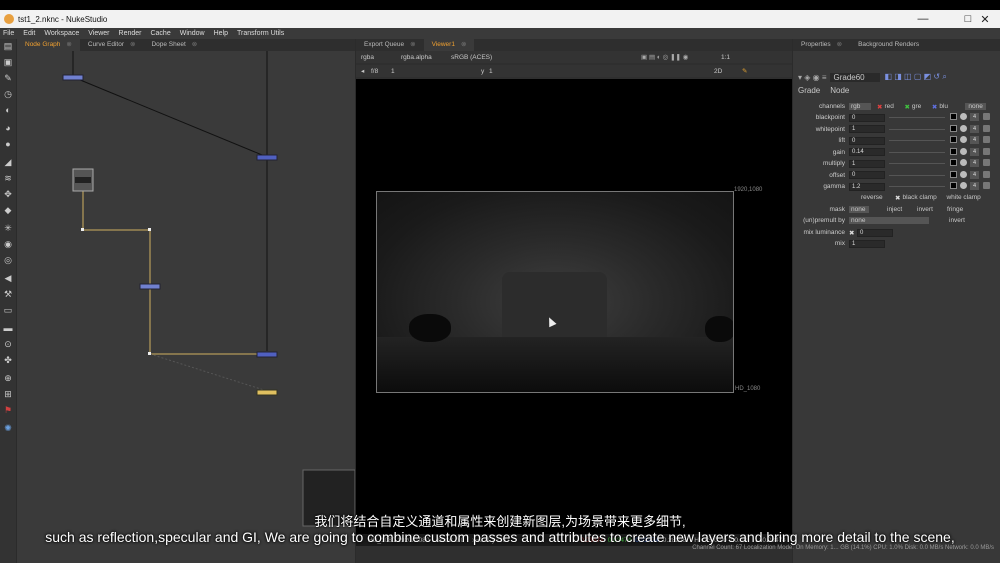  Describe the element at coordinates (888, 45) in the screenshot. I see `tab-background-renders: Background Renders` at that location.